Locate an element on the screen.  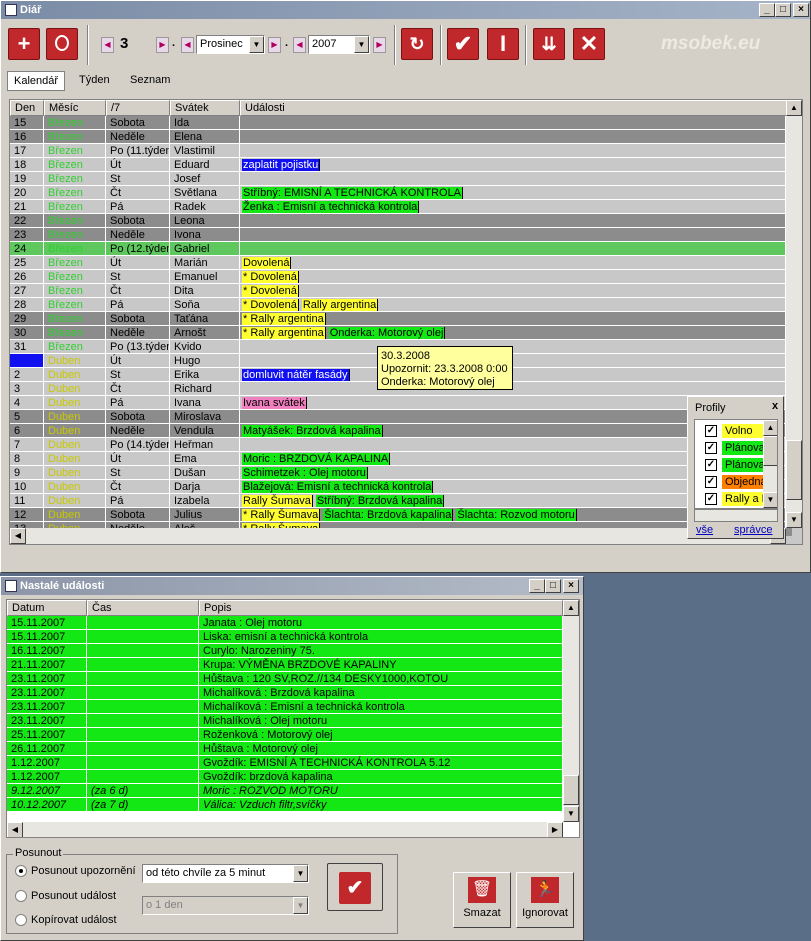
calendar-row: 29 Březen Sobota Taťána * Rally argentina is located at coordinates (401, 319).